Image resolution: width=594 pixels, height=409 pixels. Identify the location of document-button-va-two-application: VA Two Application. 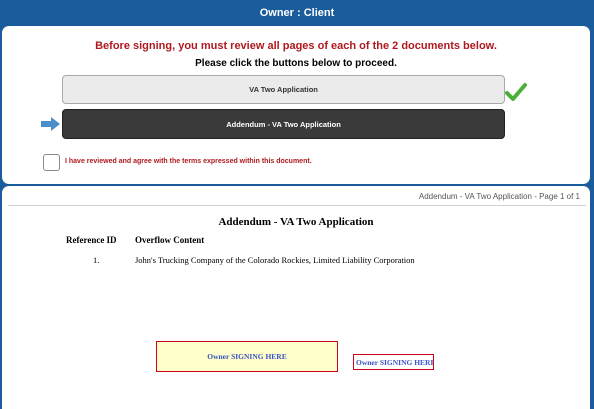
(283, 89).